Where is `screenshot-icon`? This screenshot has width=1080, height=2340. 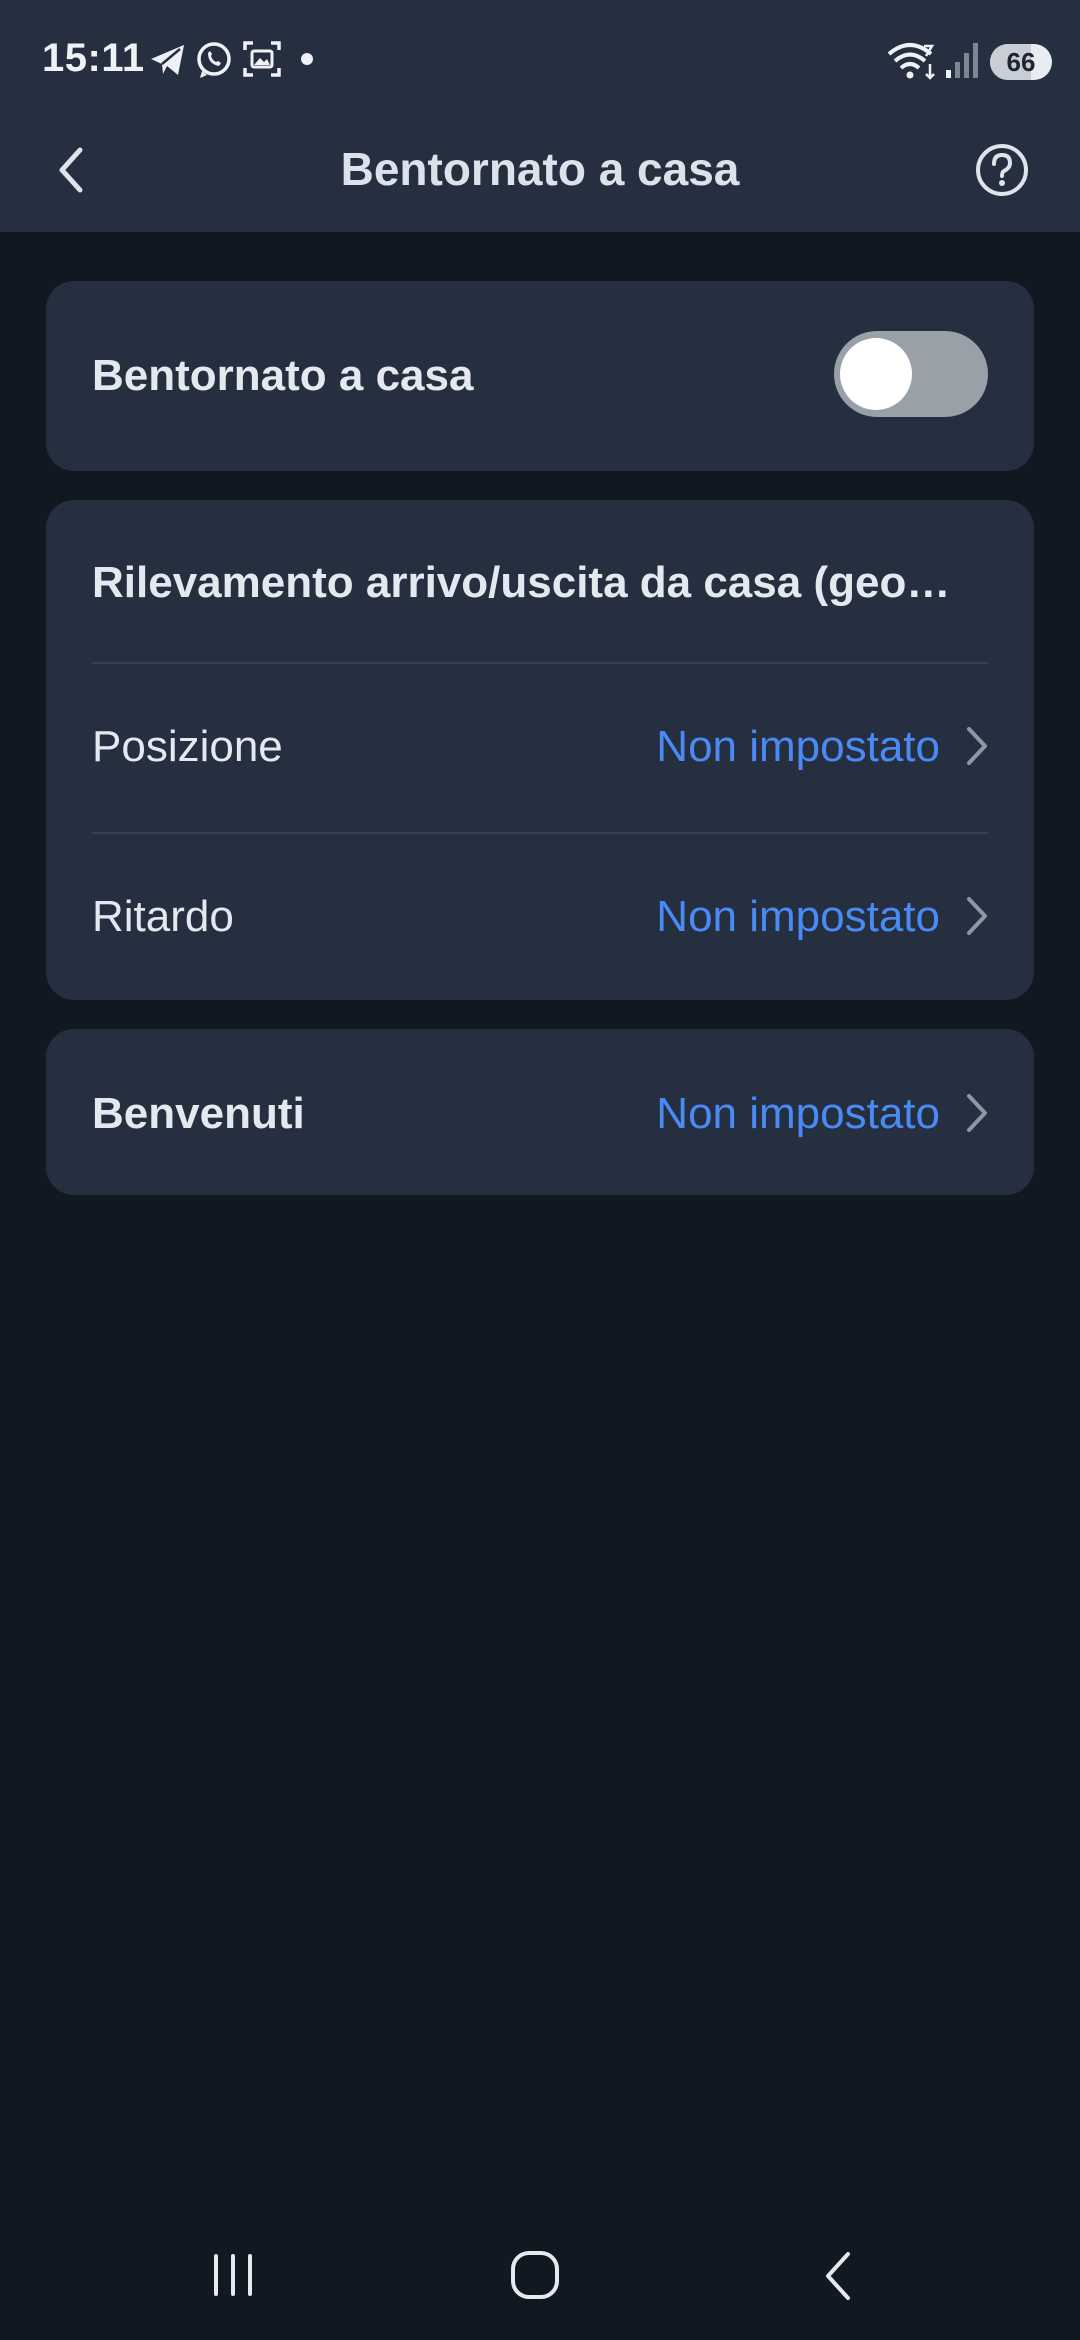 screenshot-icon is located at coordinates (262, 59).